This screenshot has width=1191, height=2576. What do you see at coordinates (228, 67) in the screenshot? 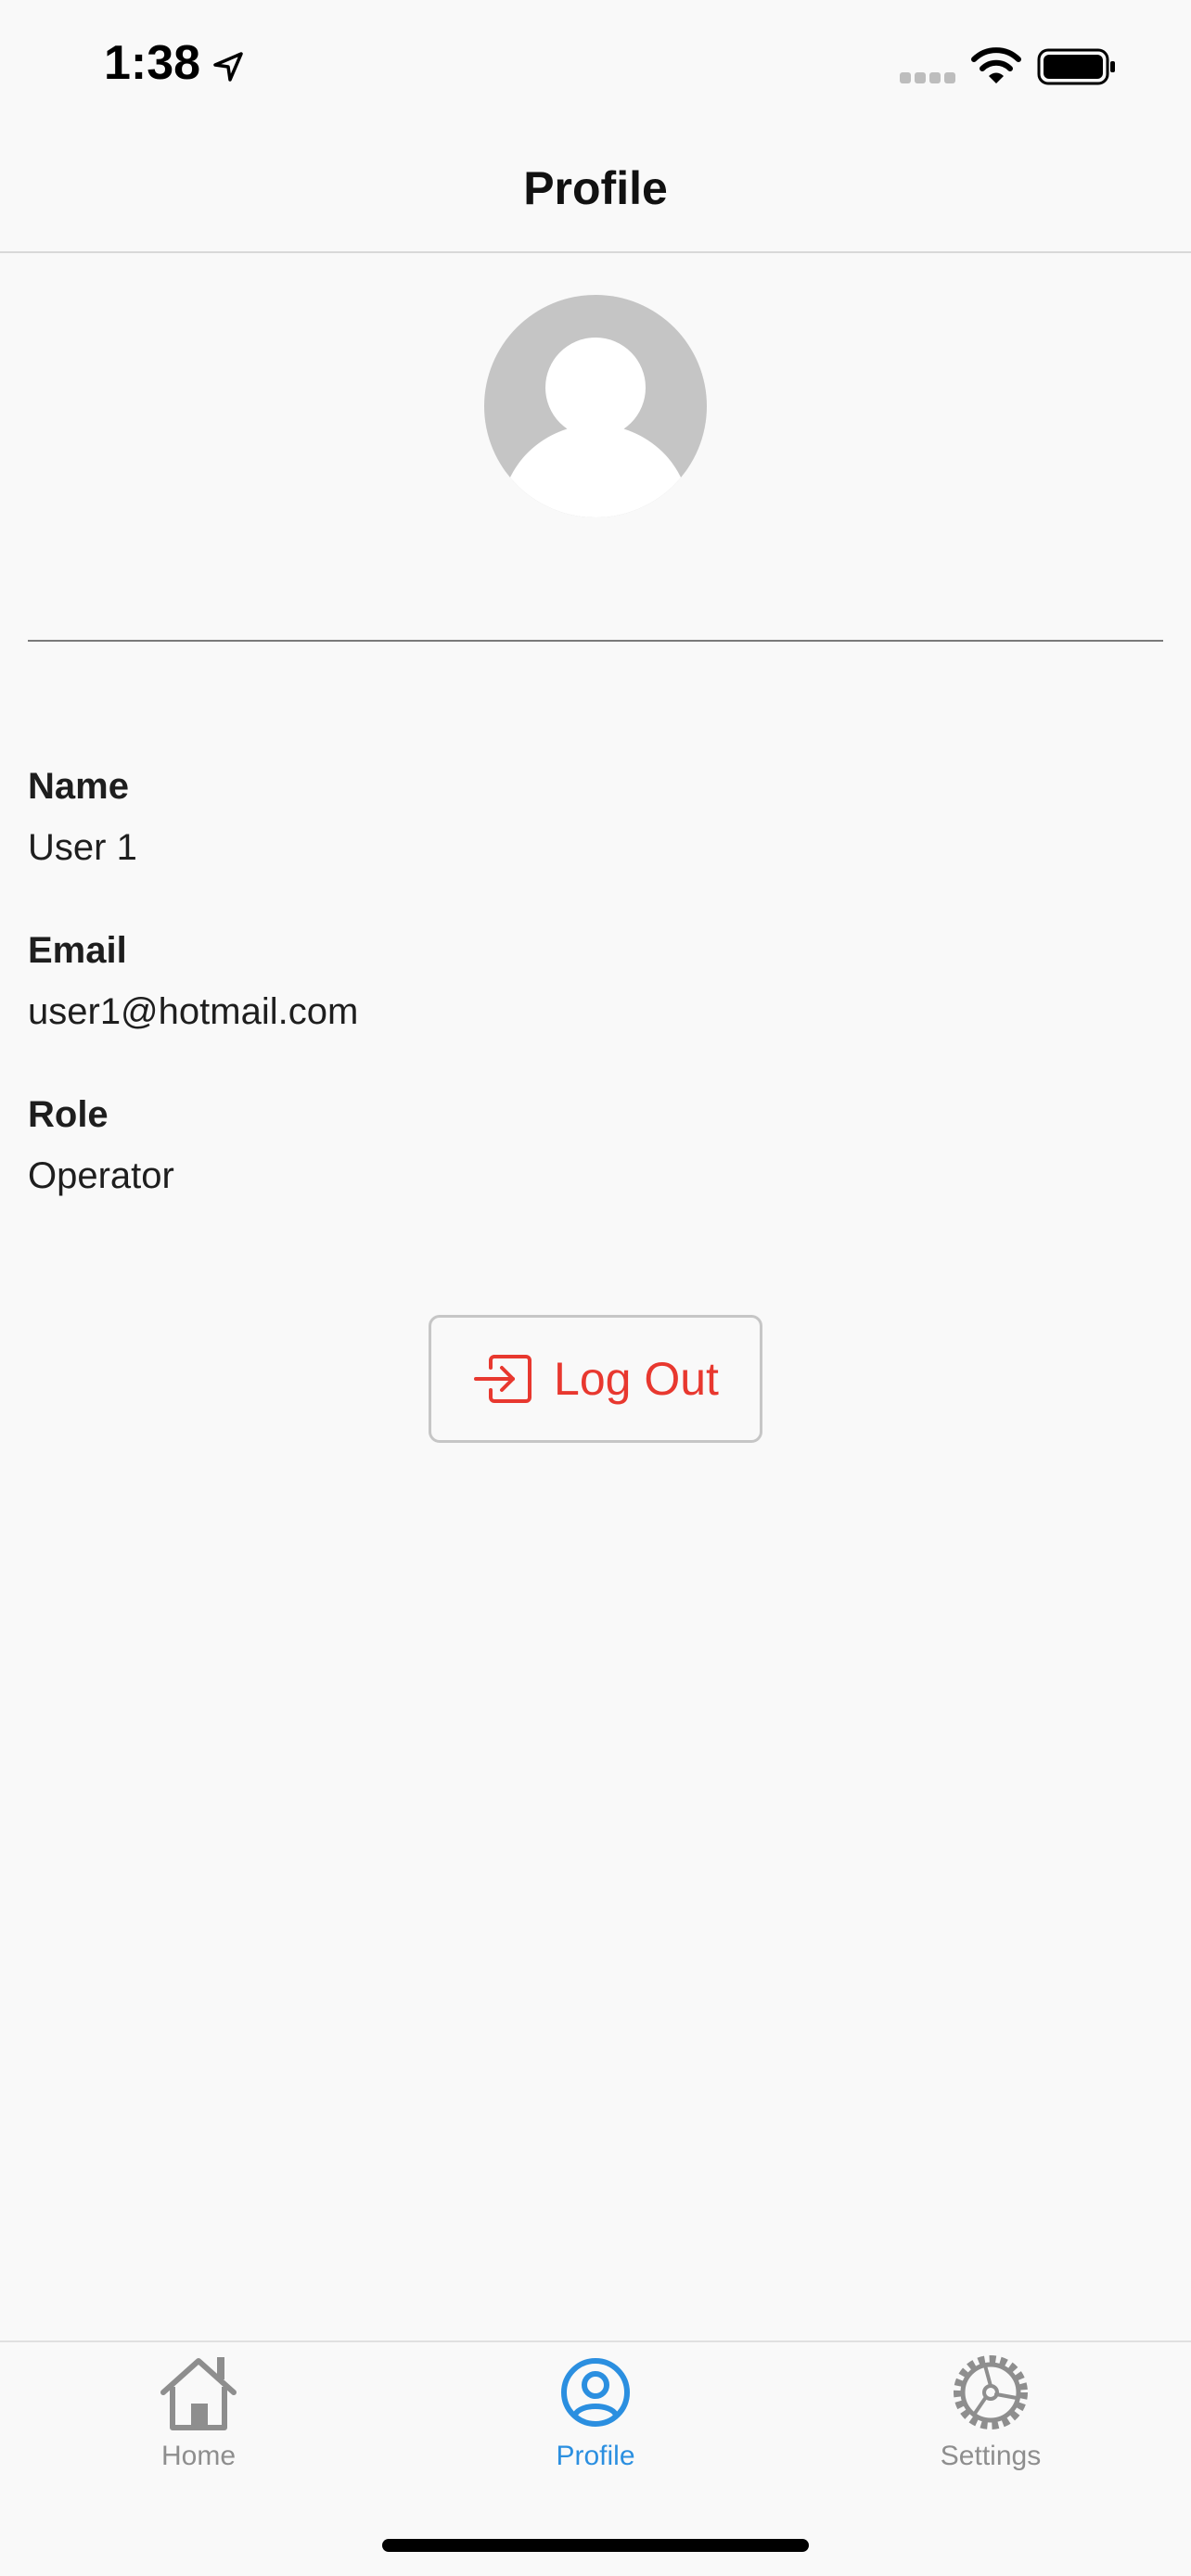
I see `location-arrow-icon` at bounding box center [228, 67].